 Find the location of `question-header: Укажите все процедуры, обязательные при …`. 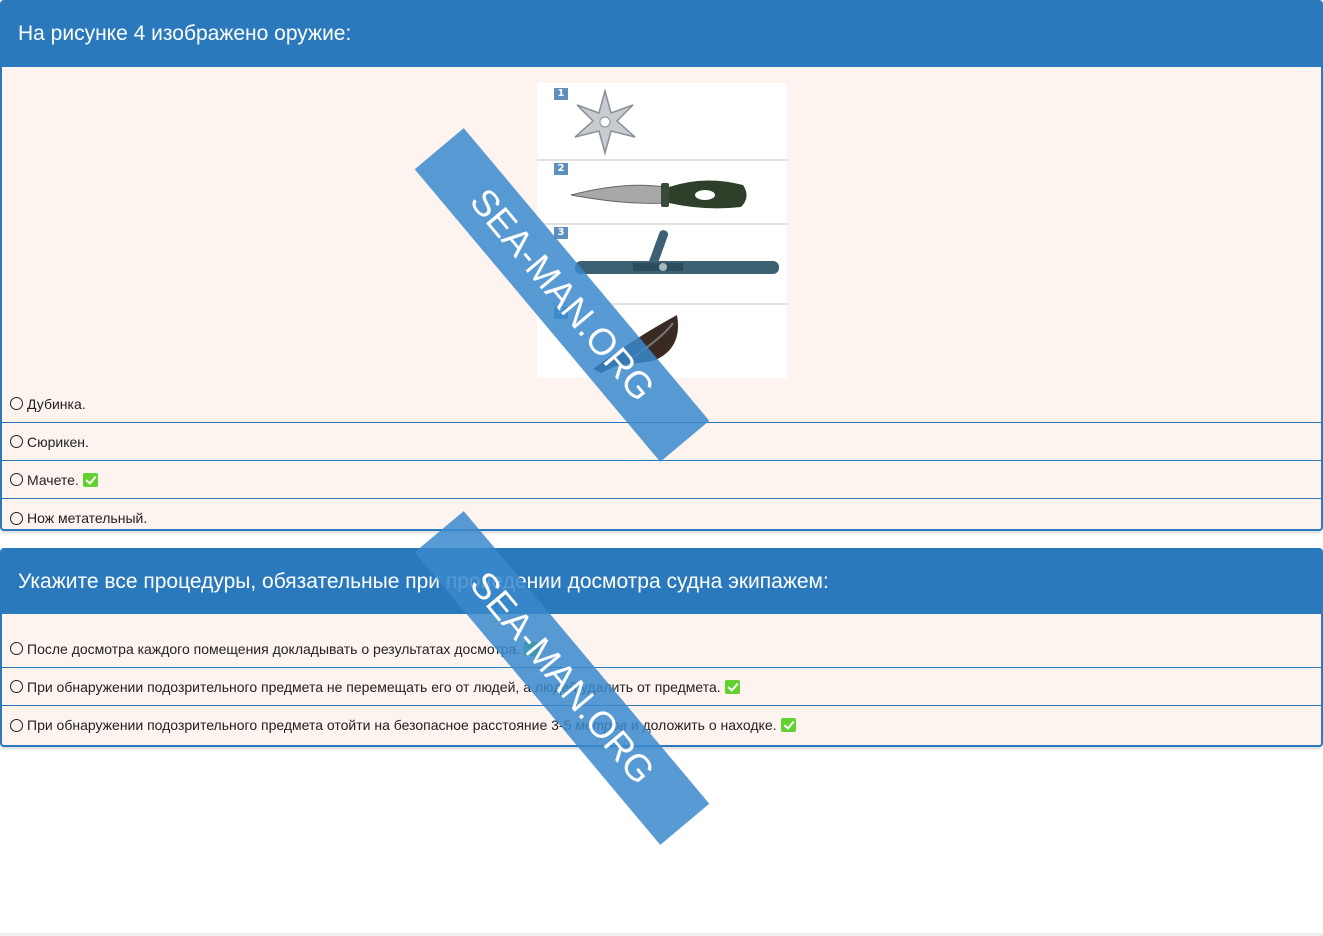

question-header: Укажите все процедуры, обязательные при … is located at coordinates (661, 582).